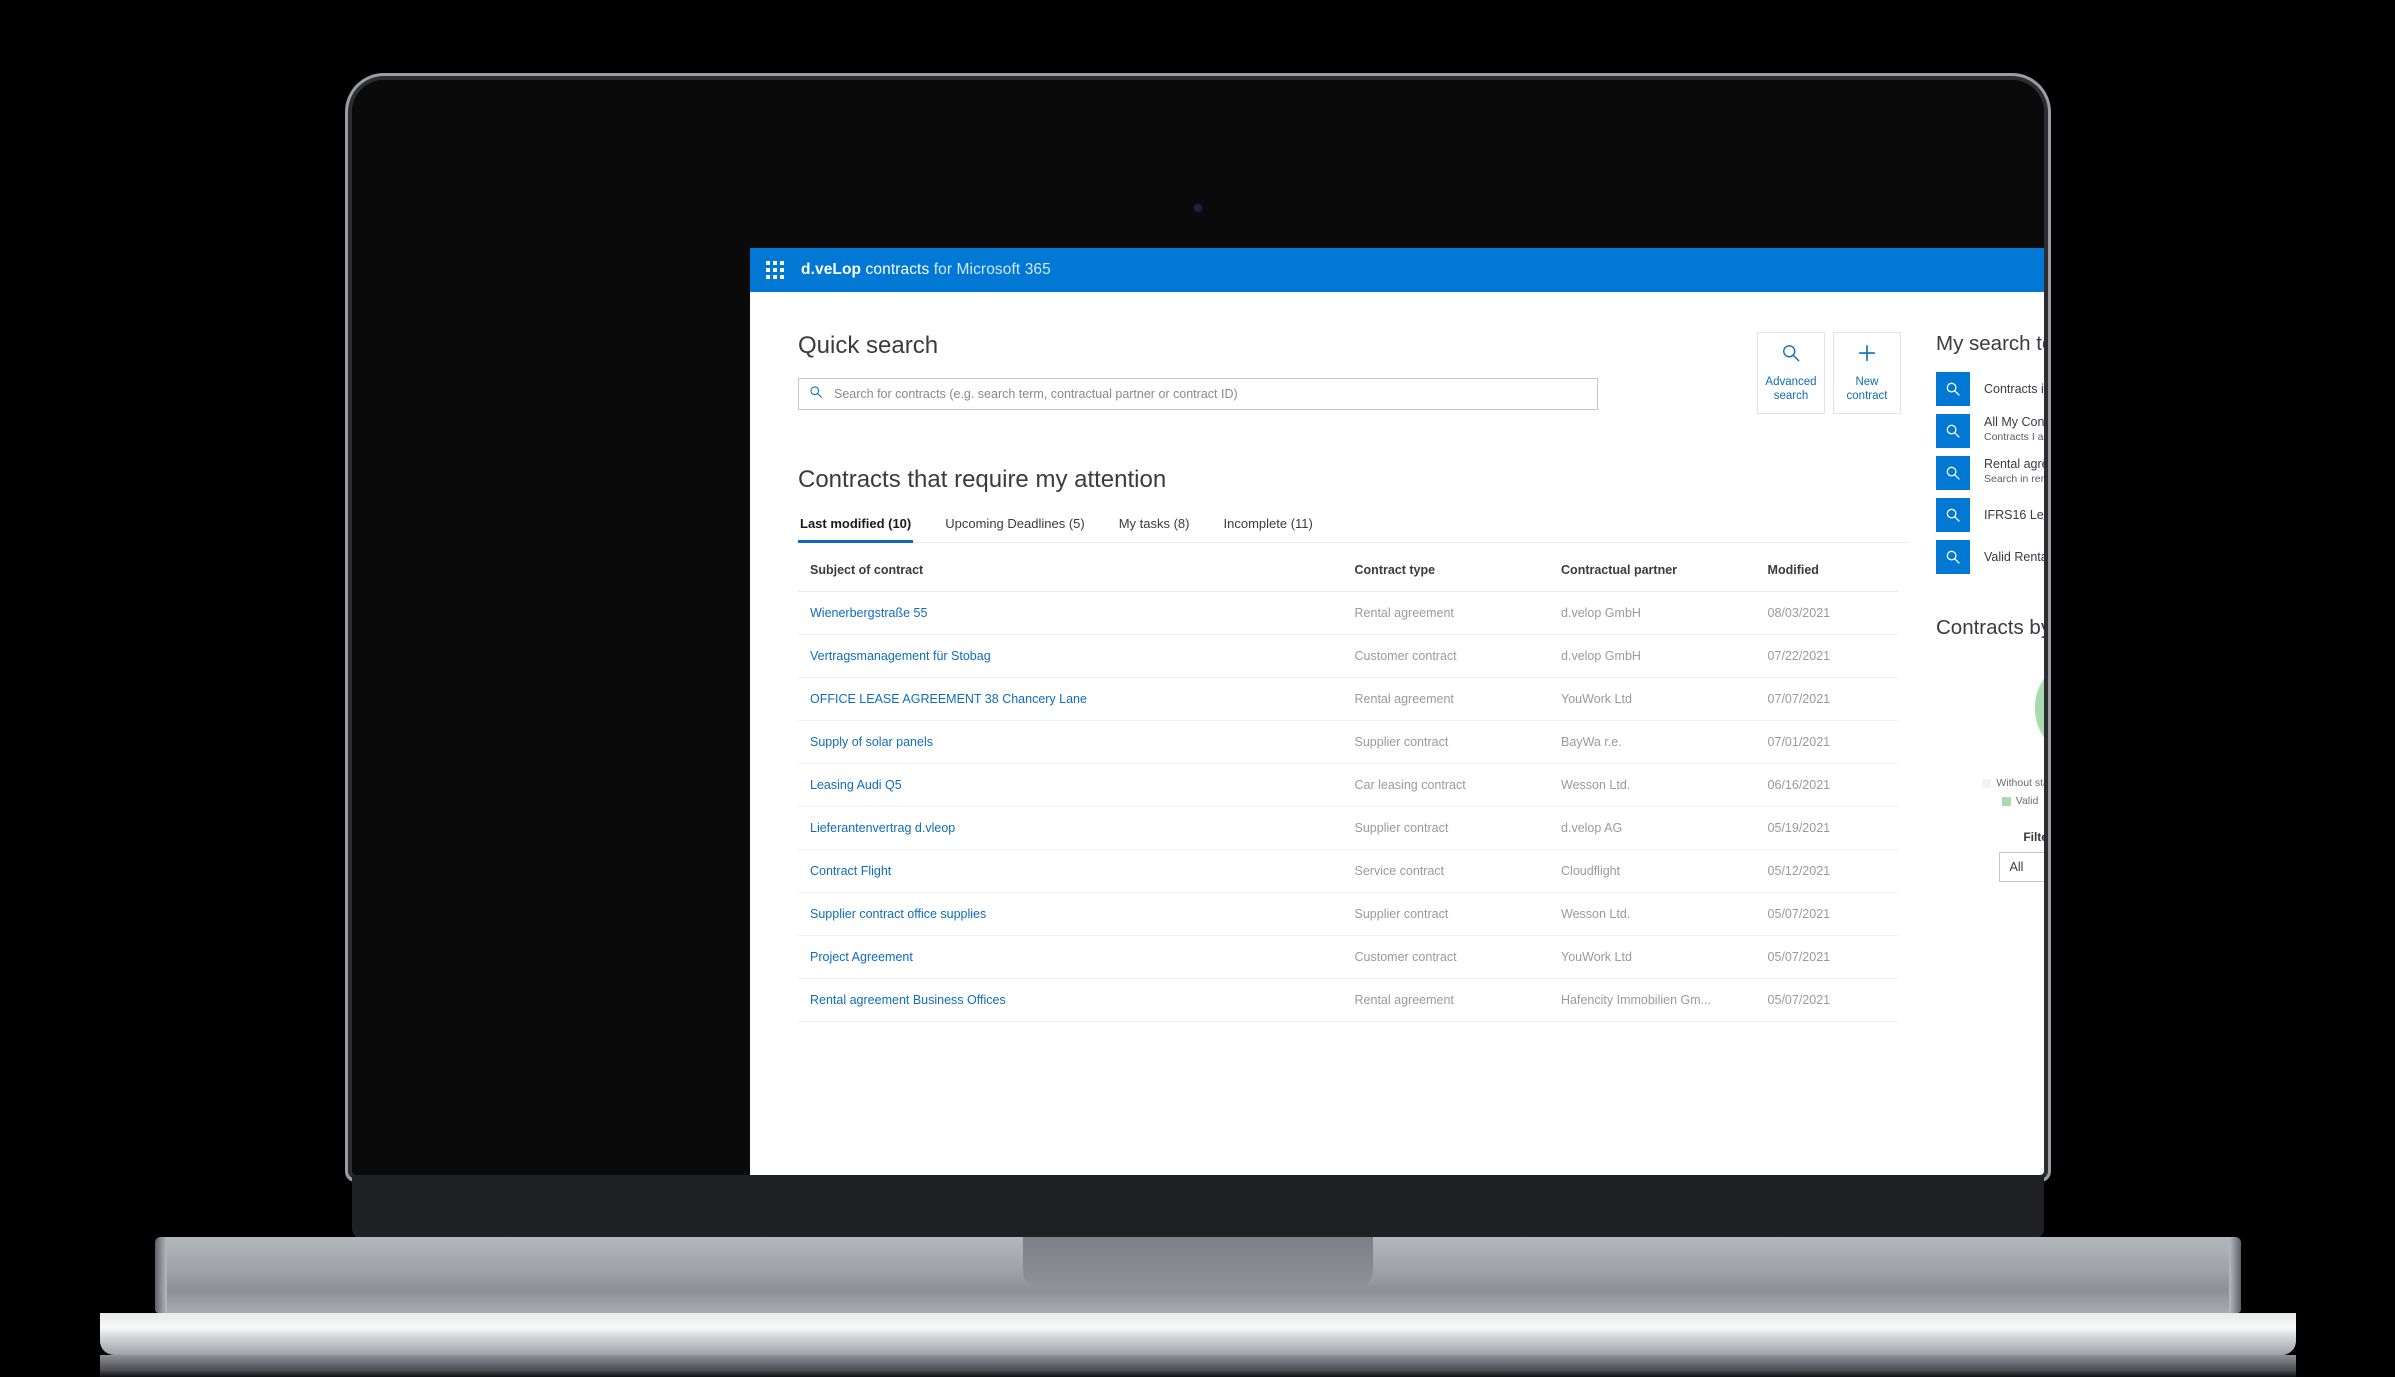  Describe the element at coordinates (1832, 871) in the screenshot. I see `cell-modified: 05/12/2021` at that location.